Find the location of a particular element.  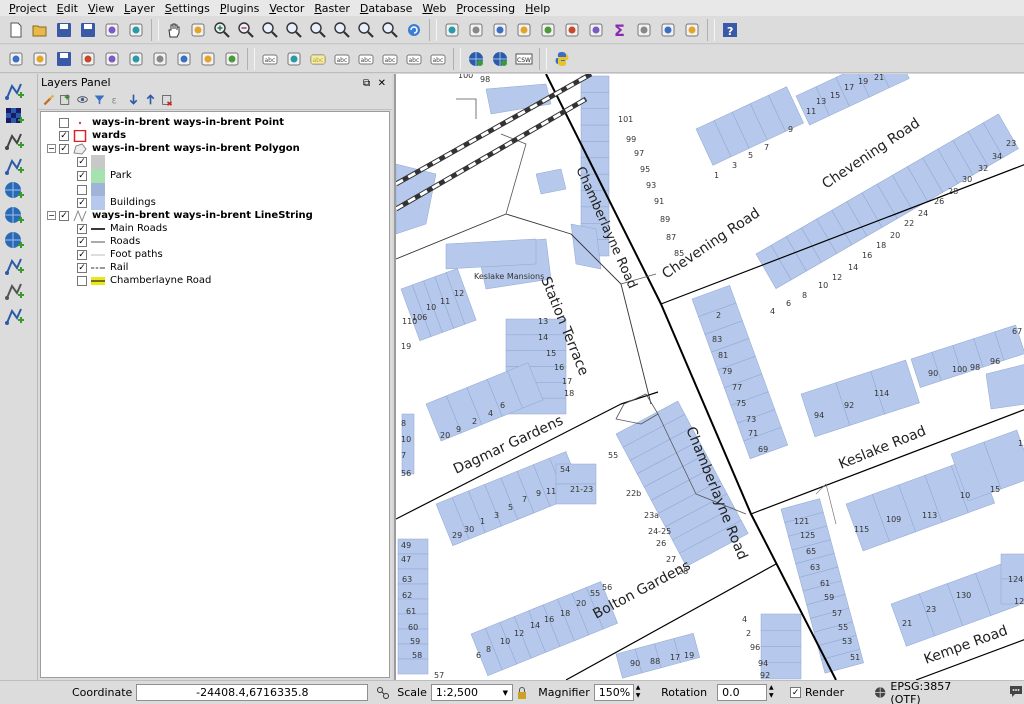

legend-item-row: ✓ is located at coordinates (93, 161).